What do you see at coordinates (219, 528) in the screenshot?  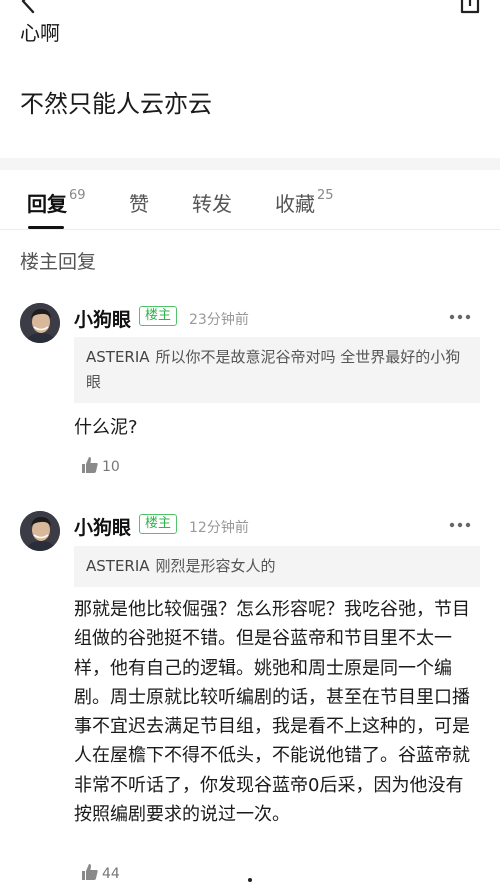 I see `timestamp: 12分钟前` at bounding box center [219, 528].